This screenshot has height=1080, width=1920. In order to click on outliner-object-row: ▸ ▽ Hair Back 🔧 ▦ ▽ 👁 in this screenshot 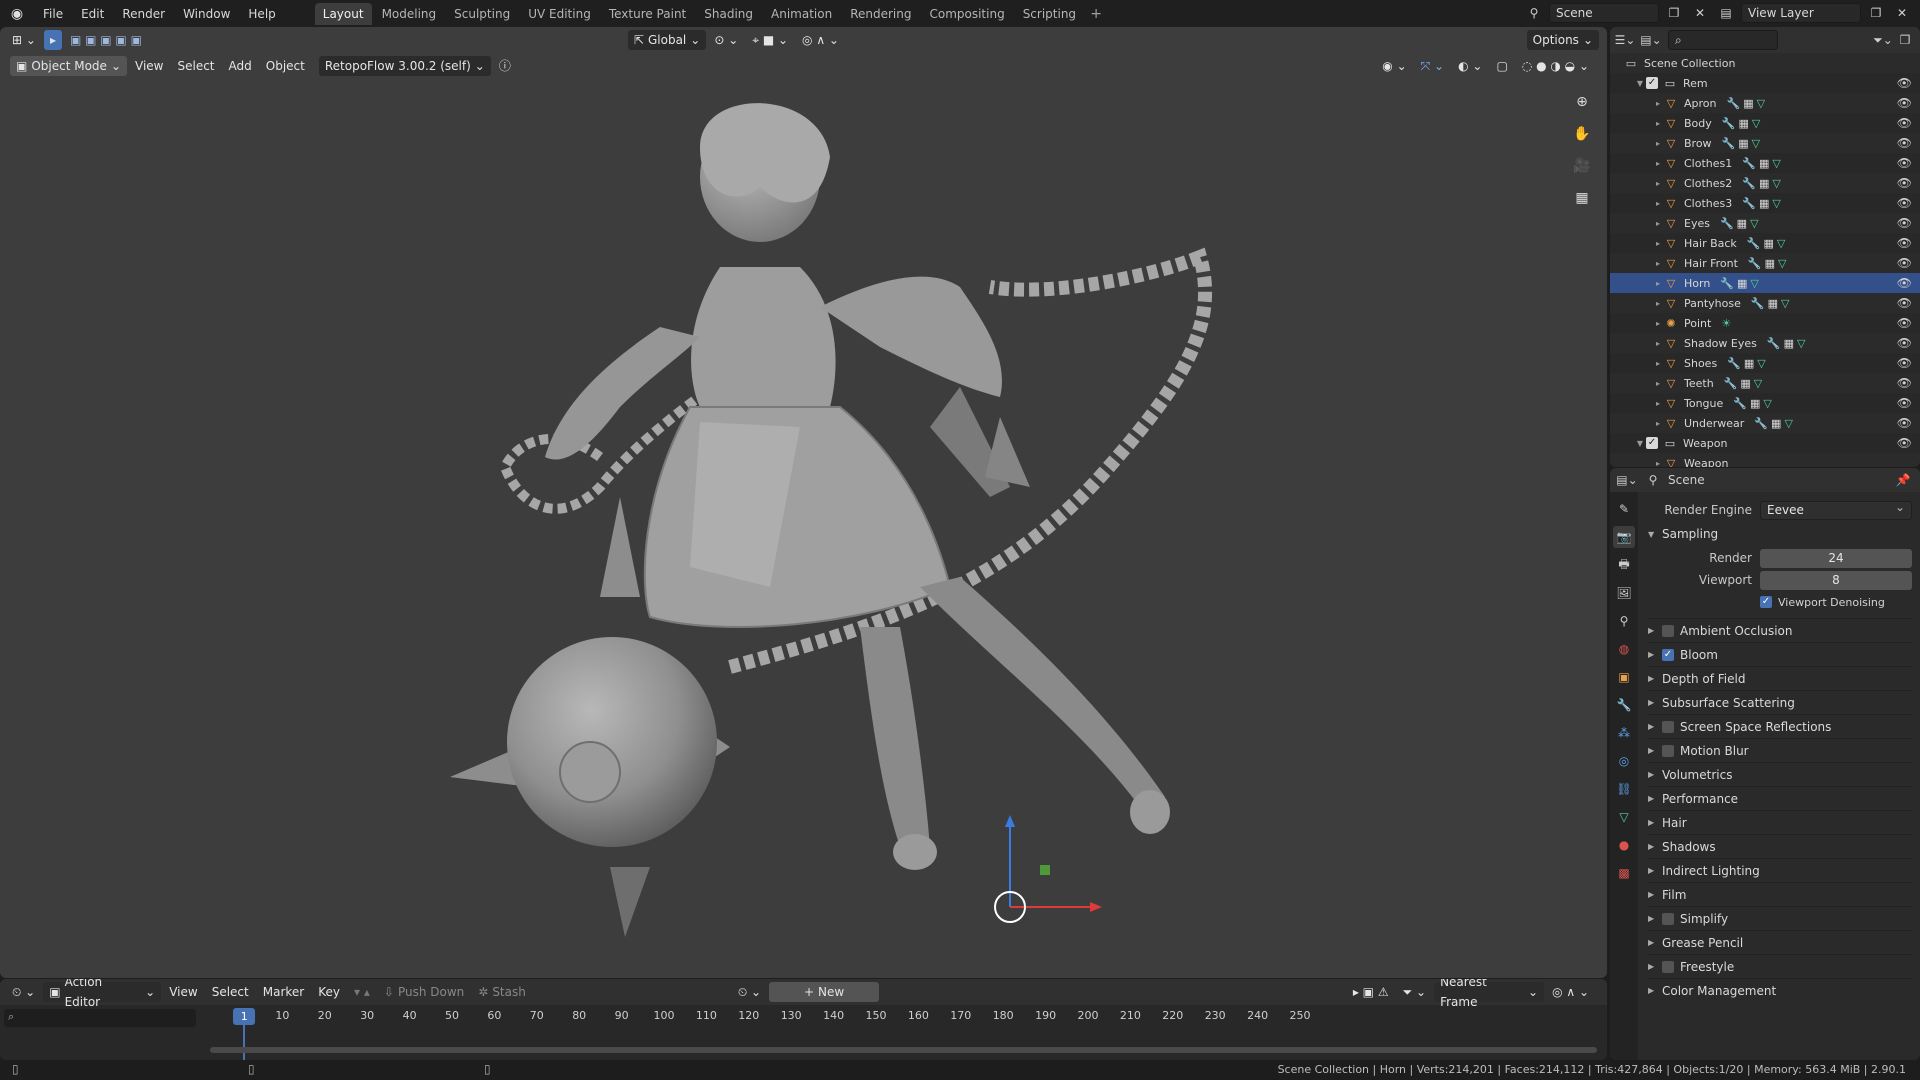, I will do `click(1765, 243)`.